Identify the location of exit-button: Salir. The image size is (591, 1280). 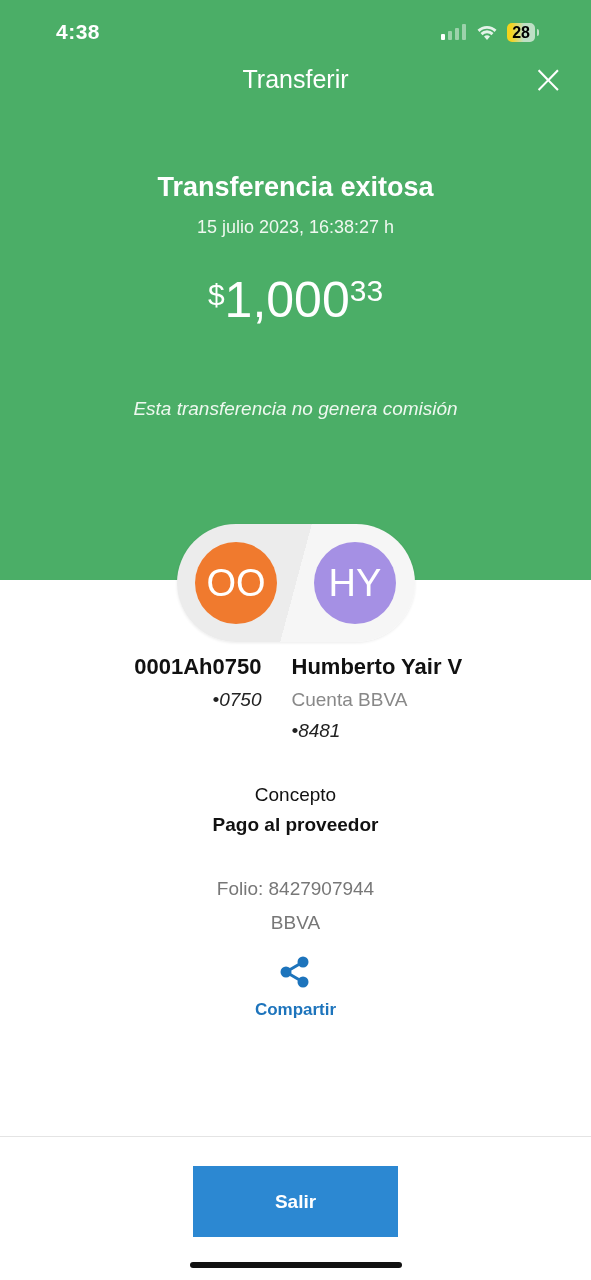
(295, 1201).